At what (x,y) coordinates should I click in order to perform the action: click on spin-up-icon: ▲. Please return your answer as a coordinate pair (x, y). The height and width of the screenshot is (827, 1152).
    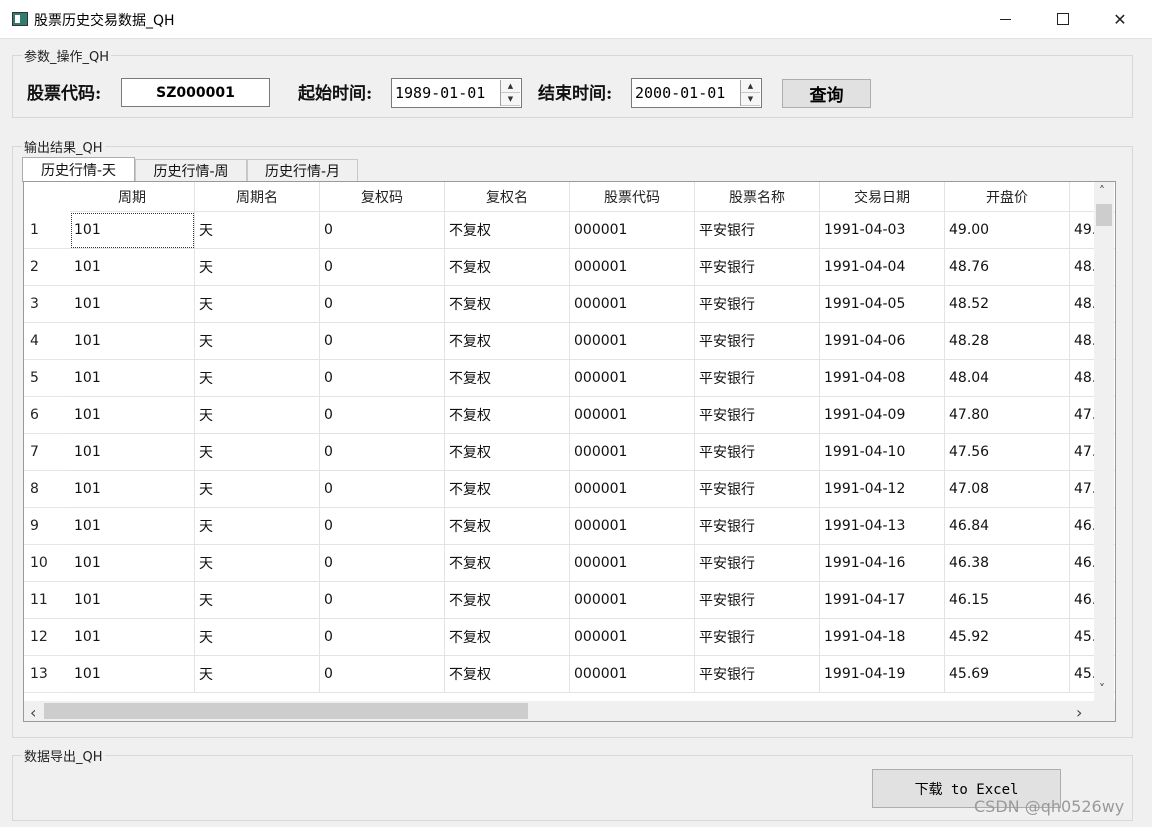
    Looking at the image, I should click on (510, 86).